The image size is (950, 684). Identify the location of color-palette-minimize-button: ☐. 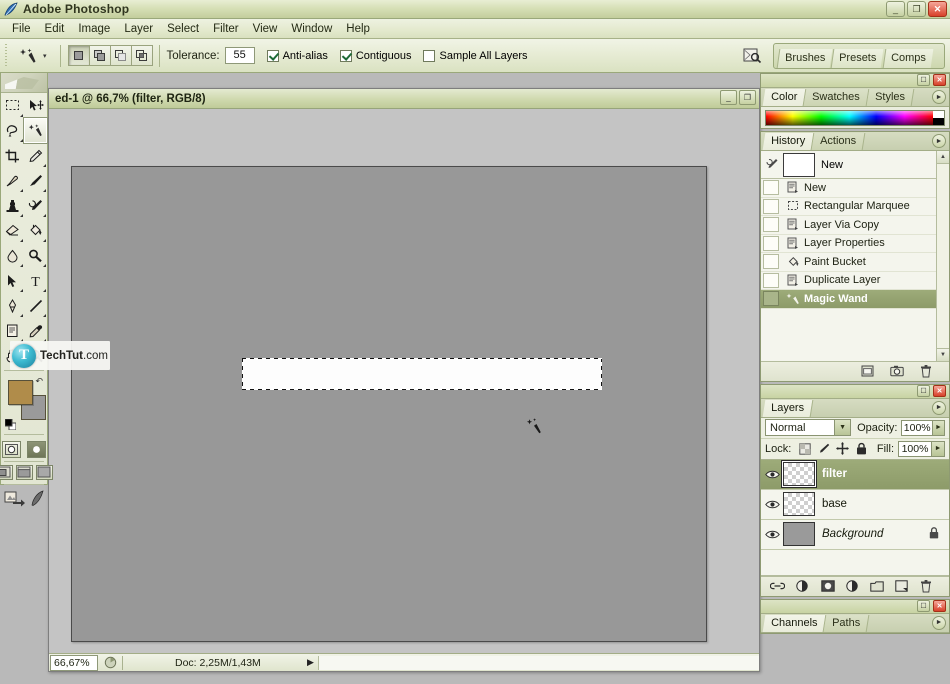
(923, 80).